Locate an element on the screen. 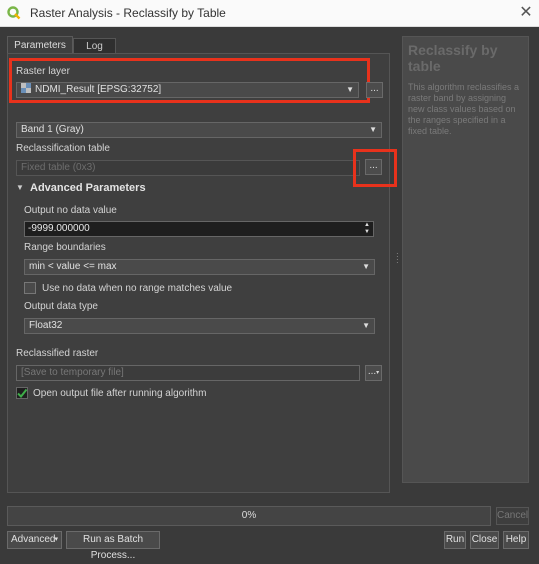 The image size is (539, 564). progress-text: 0% is located at coordinates (249, 515).